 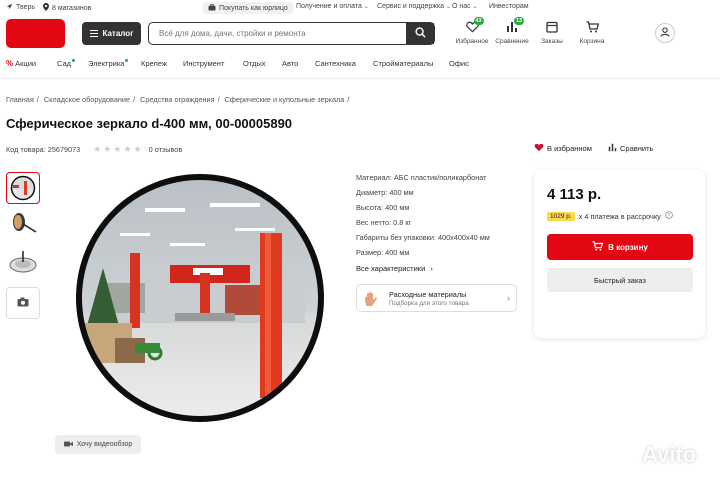 What do you see at coordinates (619, 216) in the screenshot?
I see `installment-text: х 4 платежа в рассрочку` at bounding box center [619, 216].